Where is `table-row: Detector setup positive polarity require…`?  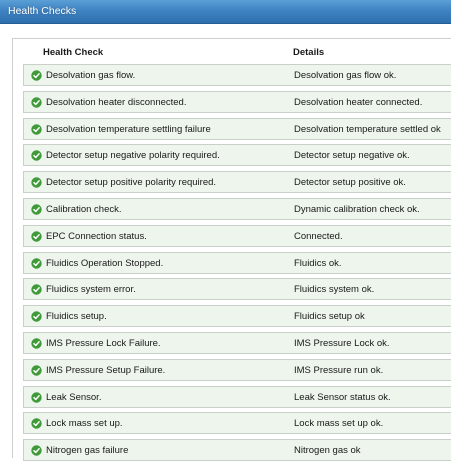 table-row: Detector setup positive polarity require… is located at coordinates (237, 182).